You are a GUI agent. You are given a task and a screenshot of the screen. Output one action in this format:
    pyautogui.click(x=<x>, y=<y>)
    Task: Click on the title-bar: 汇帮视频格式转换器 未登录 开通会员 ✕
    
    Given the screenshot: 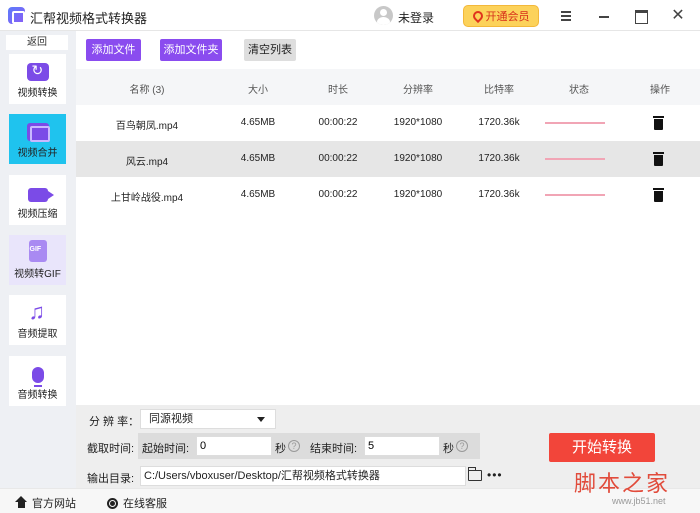 What is the action you would take?
    pyautogui.click(x=350, y=15)
    